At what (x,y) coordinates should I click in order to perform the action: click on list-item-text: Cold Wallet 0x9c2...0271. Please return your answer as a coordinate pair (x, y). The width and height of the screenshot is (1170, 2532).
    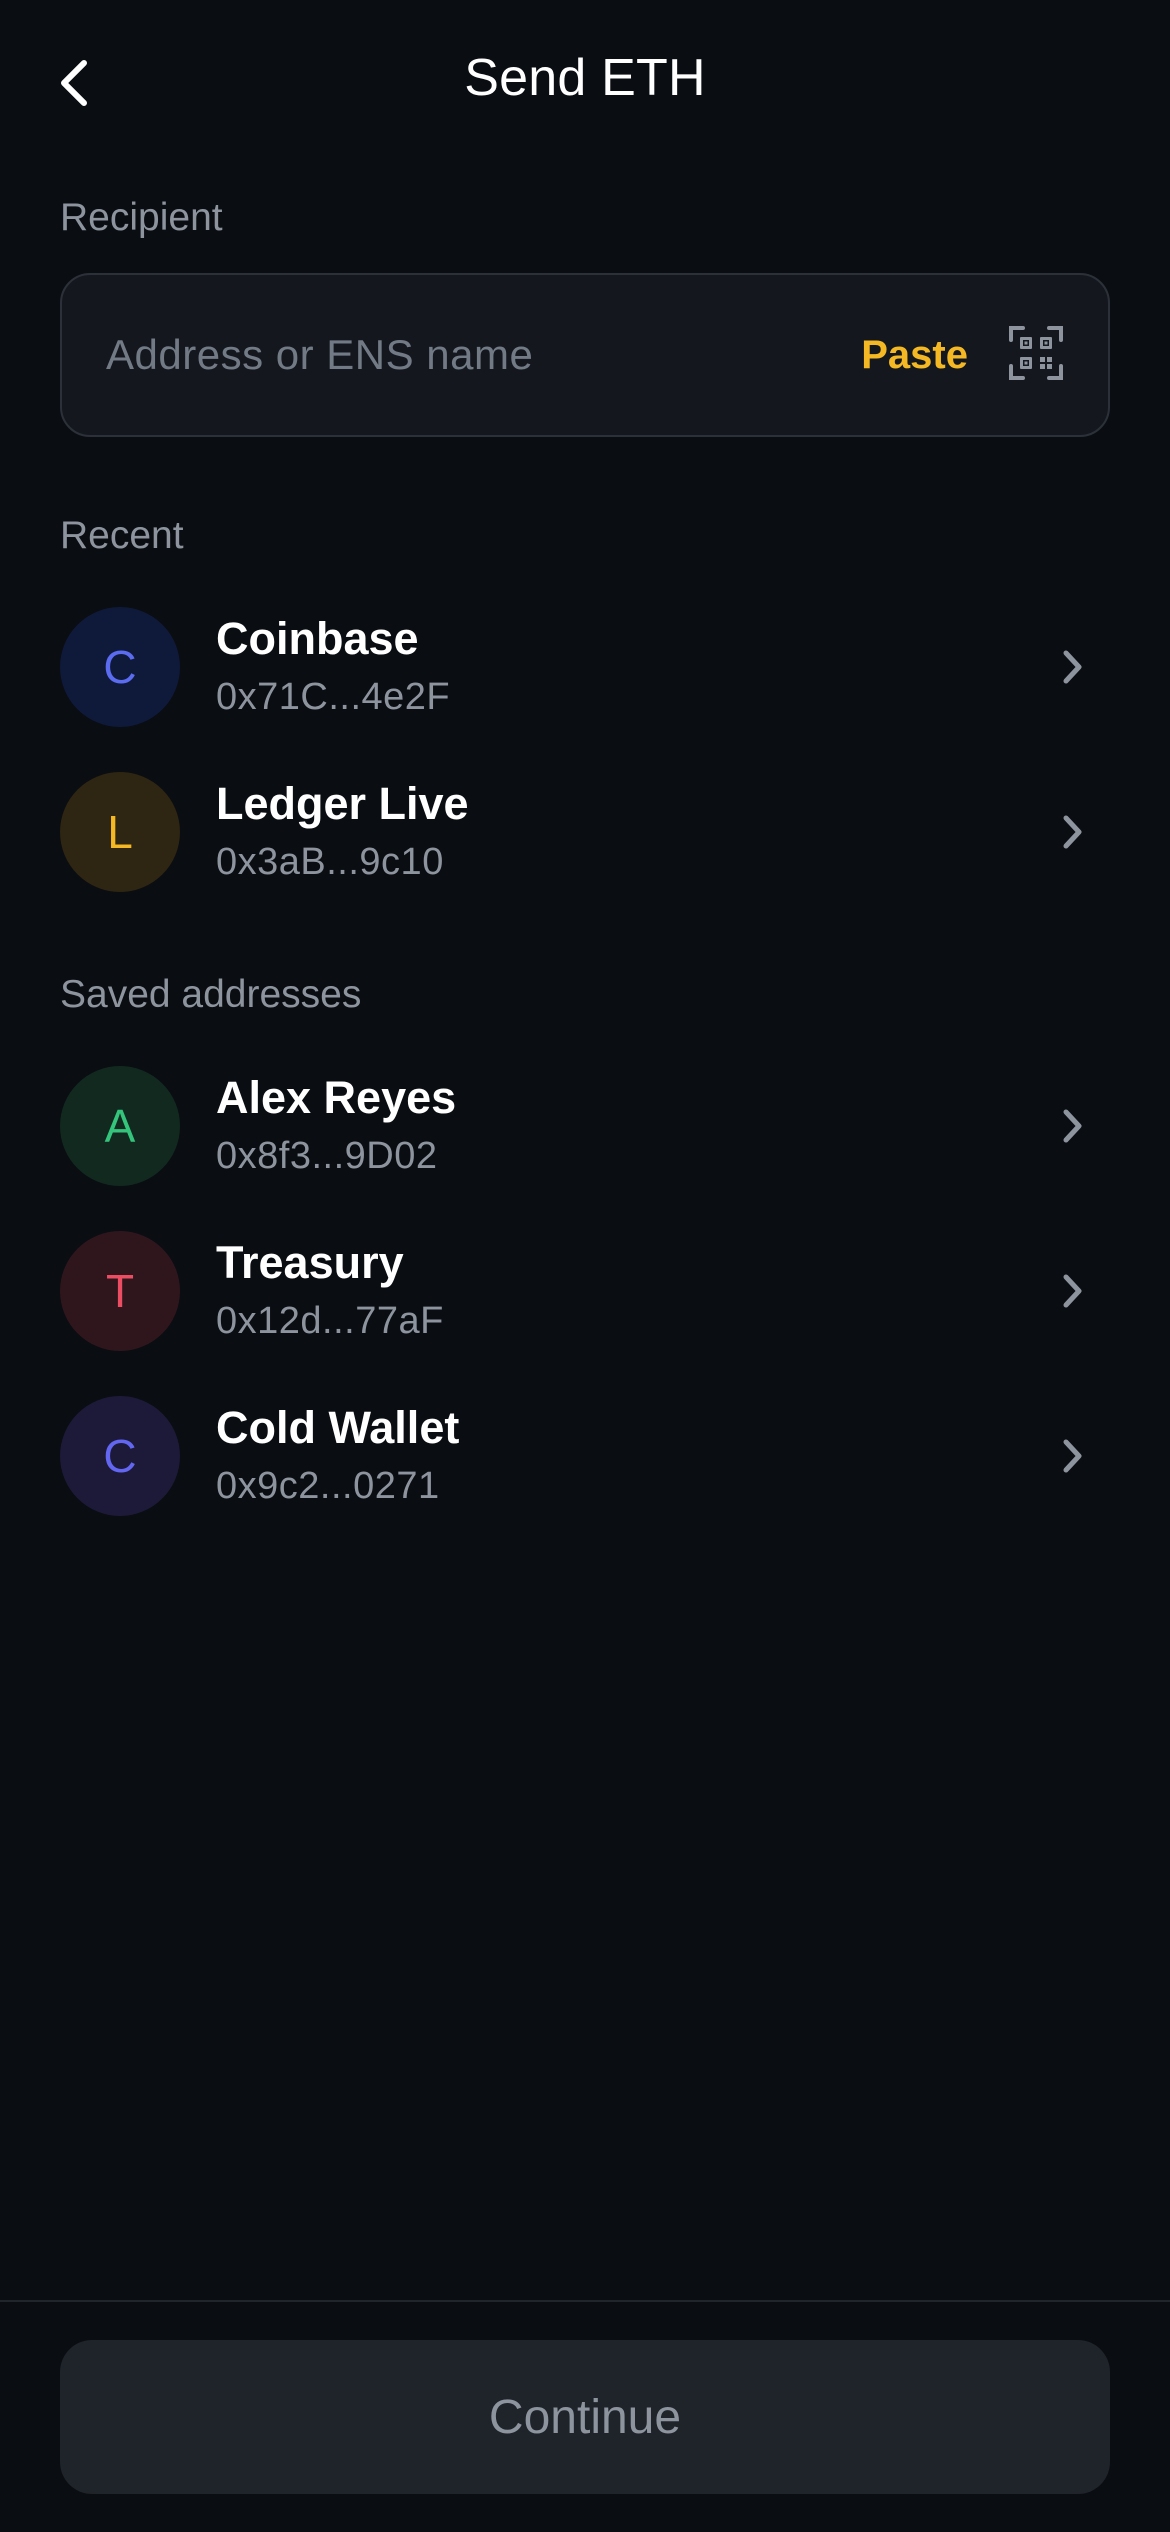
    Looking at the image, I should click on (634, 1456).